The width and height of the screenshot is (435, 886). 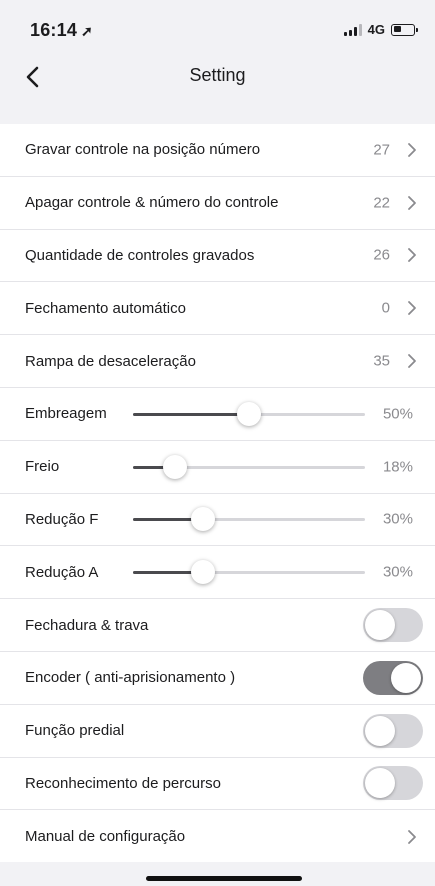 I want to click on row-label: Fechadura & trava, so click(x=87, y=625).